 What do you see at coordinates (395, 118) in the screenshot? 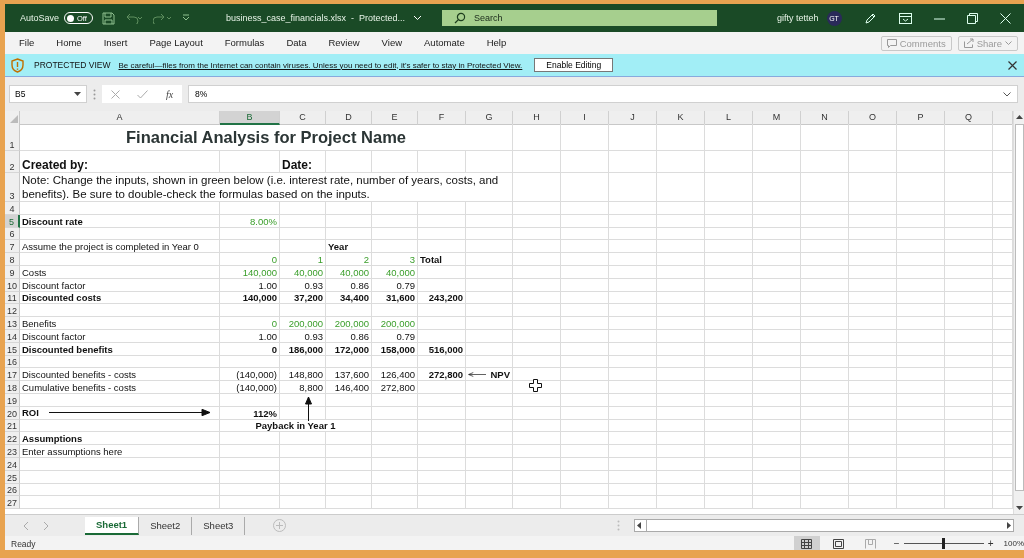
I see `column-header: E` at bounding box center [395, 118].